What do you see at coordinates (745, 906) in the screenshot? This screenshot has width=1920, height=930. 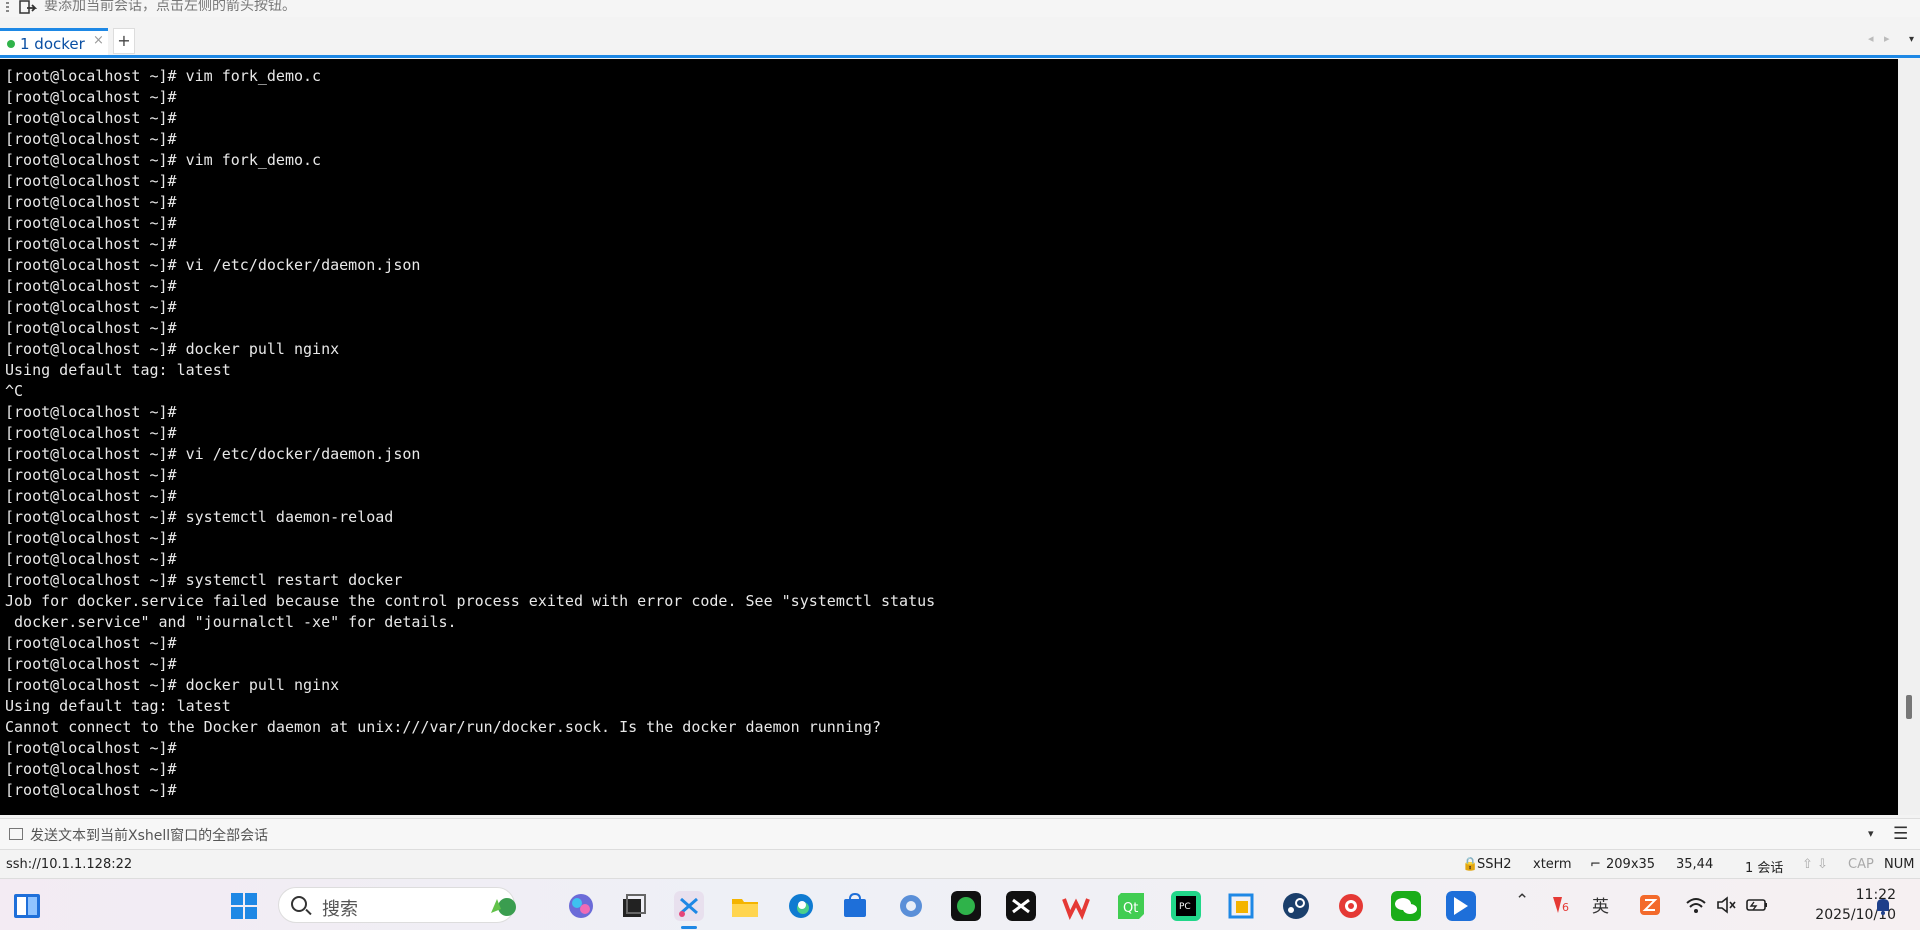 I see `file-explorer-icon` at bounding box center [745, 906].